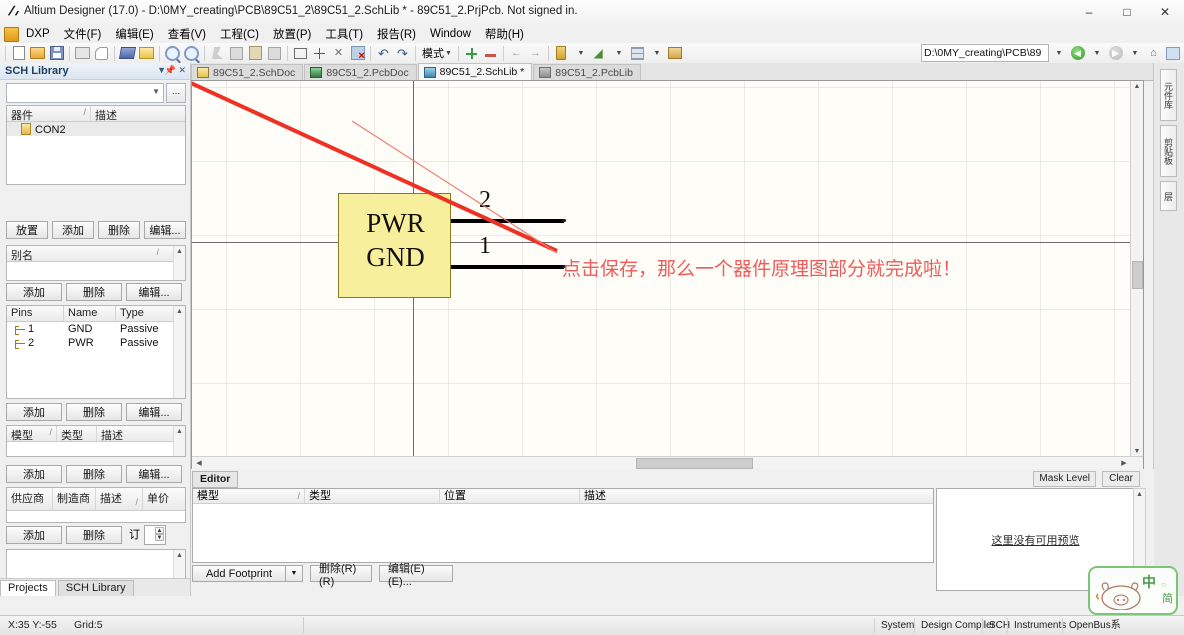 This screenshot has width=1184, height=635. Describe the element at coordinates (563, 525) in the screenshot. I see `footprint-table: 模型 / 类型 位置 描述` at that location.